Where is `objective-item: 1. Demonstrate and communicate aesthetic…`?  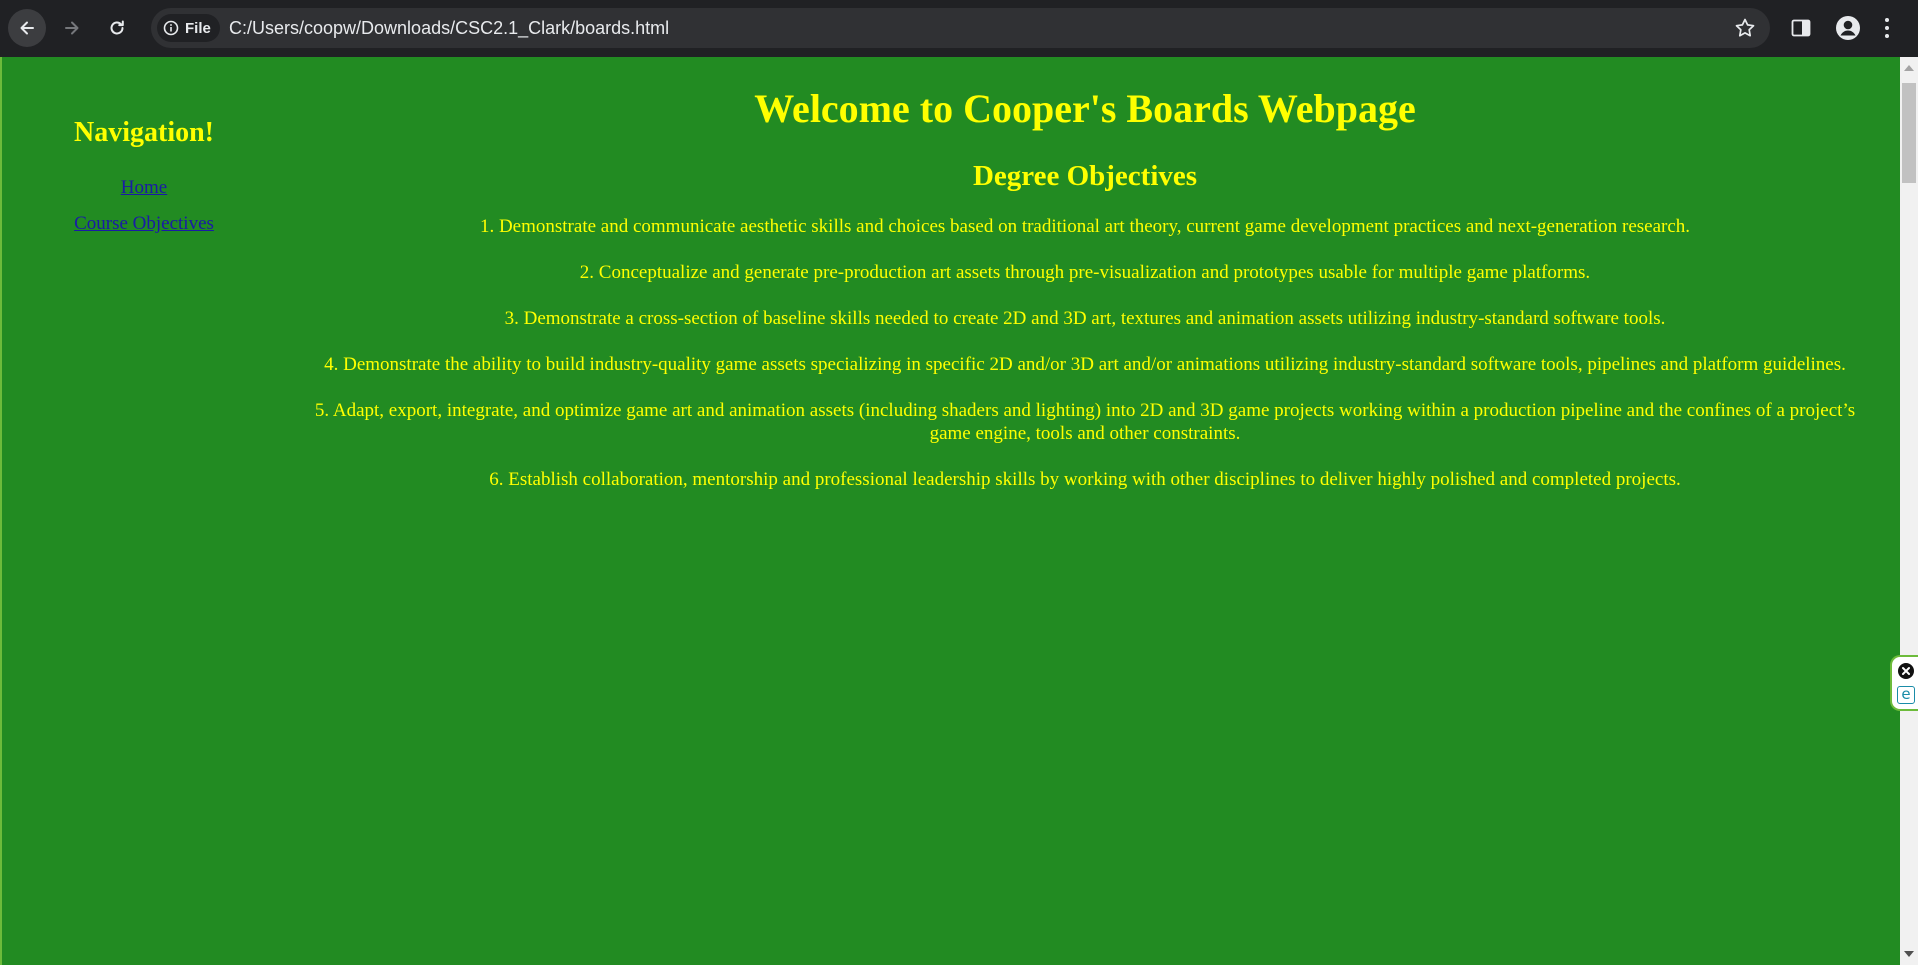
objective-item: 1. Demonstrate and communicate aesthetic… is located at coordinates (1085, 226).